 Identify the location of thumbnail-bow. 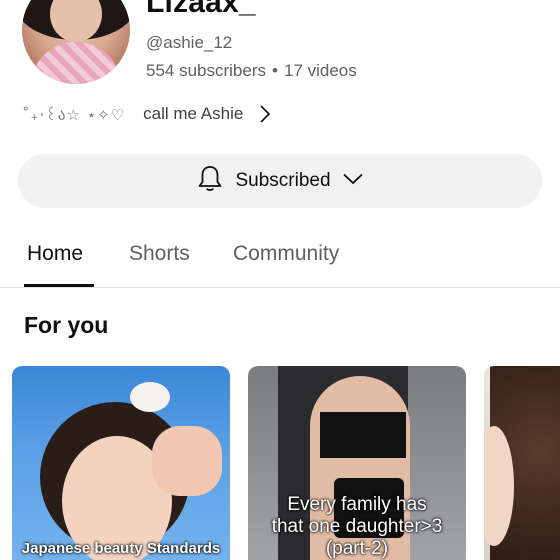
(150, 397).